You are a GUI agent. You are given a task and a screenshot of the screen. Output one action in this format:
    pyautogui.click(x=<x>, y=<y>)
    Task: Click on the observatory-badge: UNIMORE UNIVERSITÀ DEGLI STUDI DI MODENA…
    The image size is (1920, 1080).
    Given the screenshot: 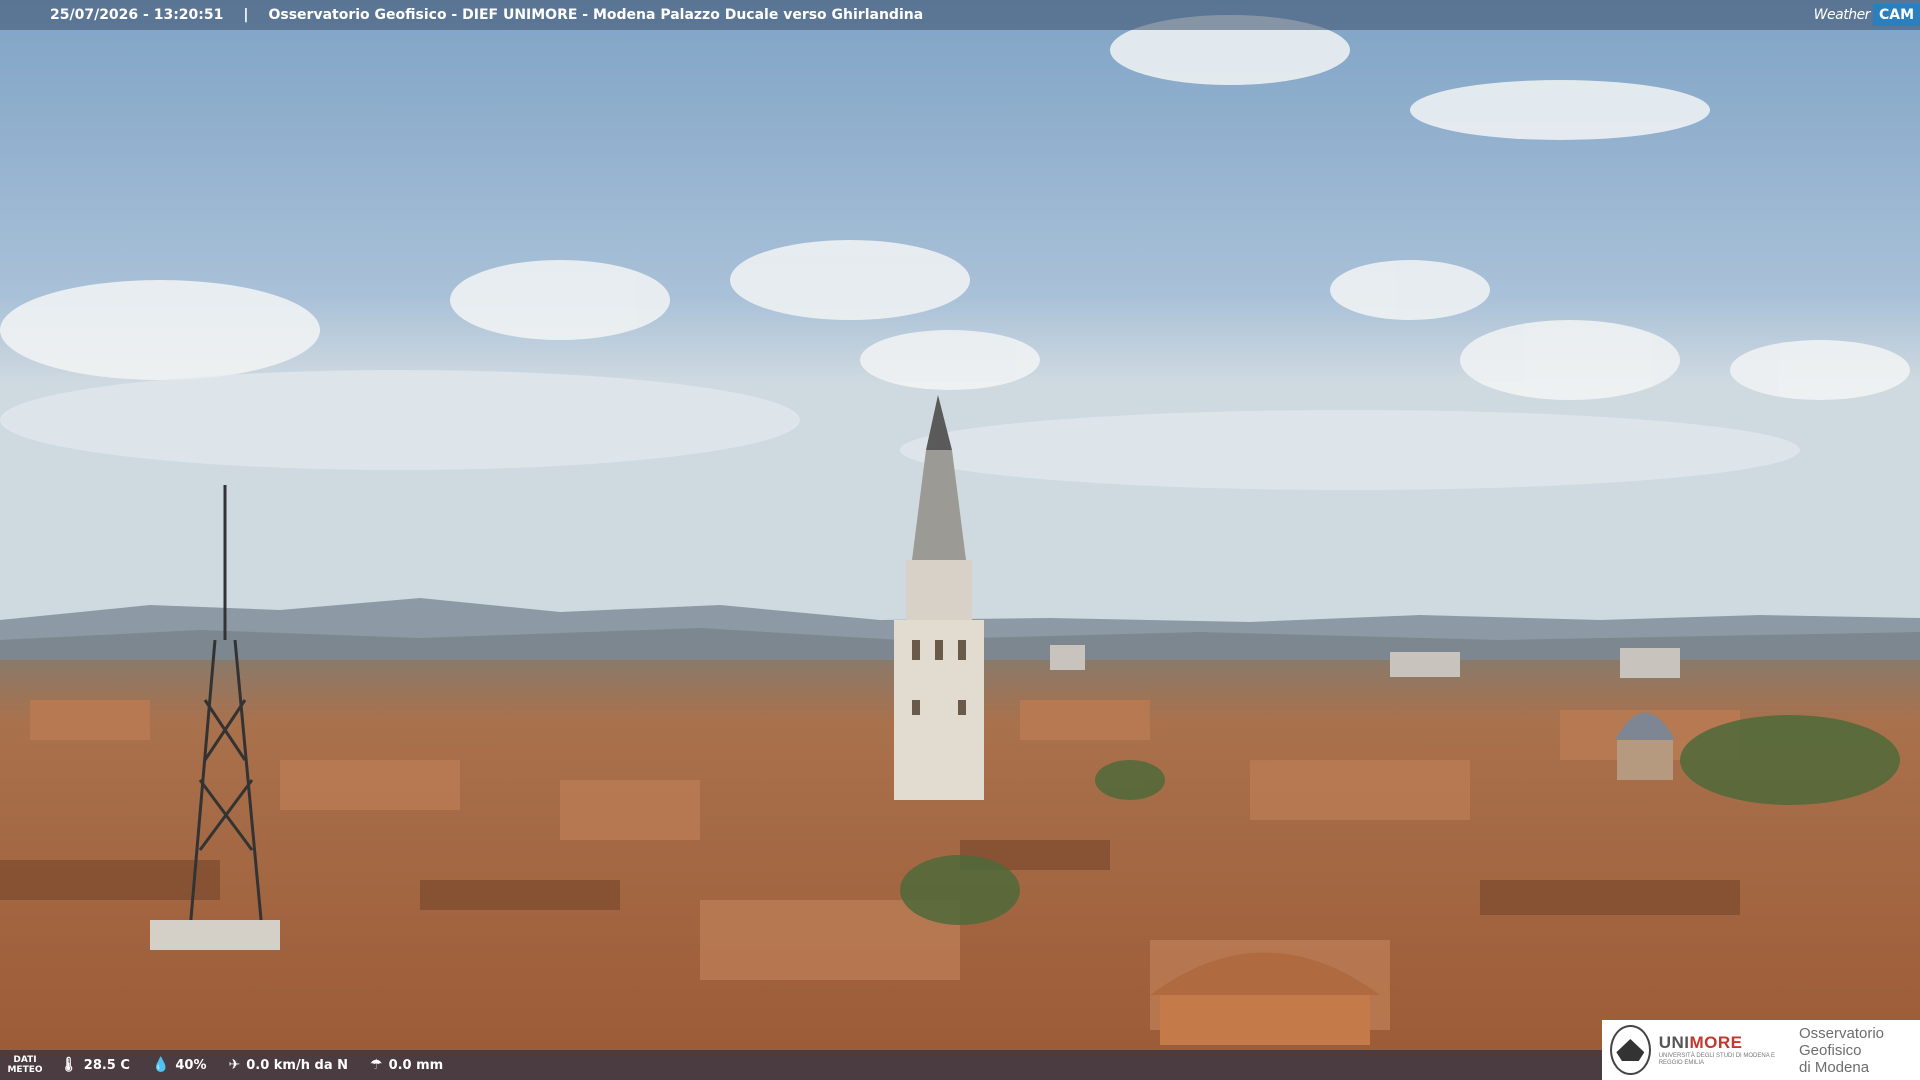 What is the action you would take?
    pyautogui.click(x=1761, y=1050)
    